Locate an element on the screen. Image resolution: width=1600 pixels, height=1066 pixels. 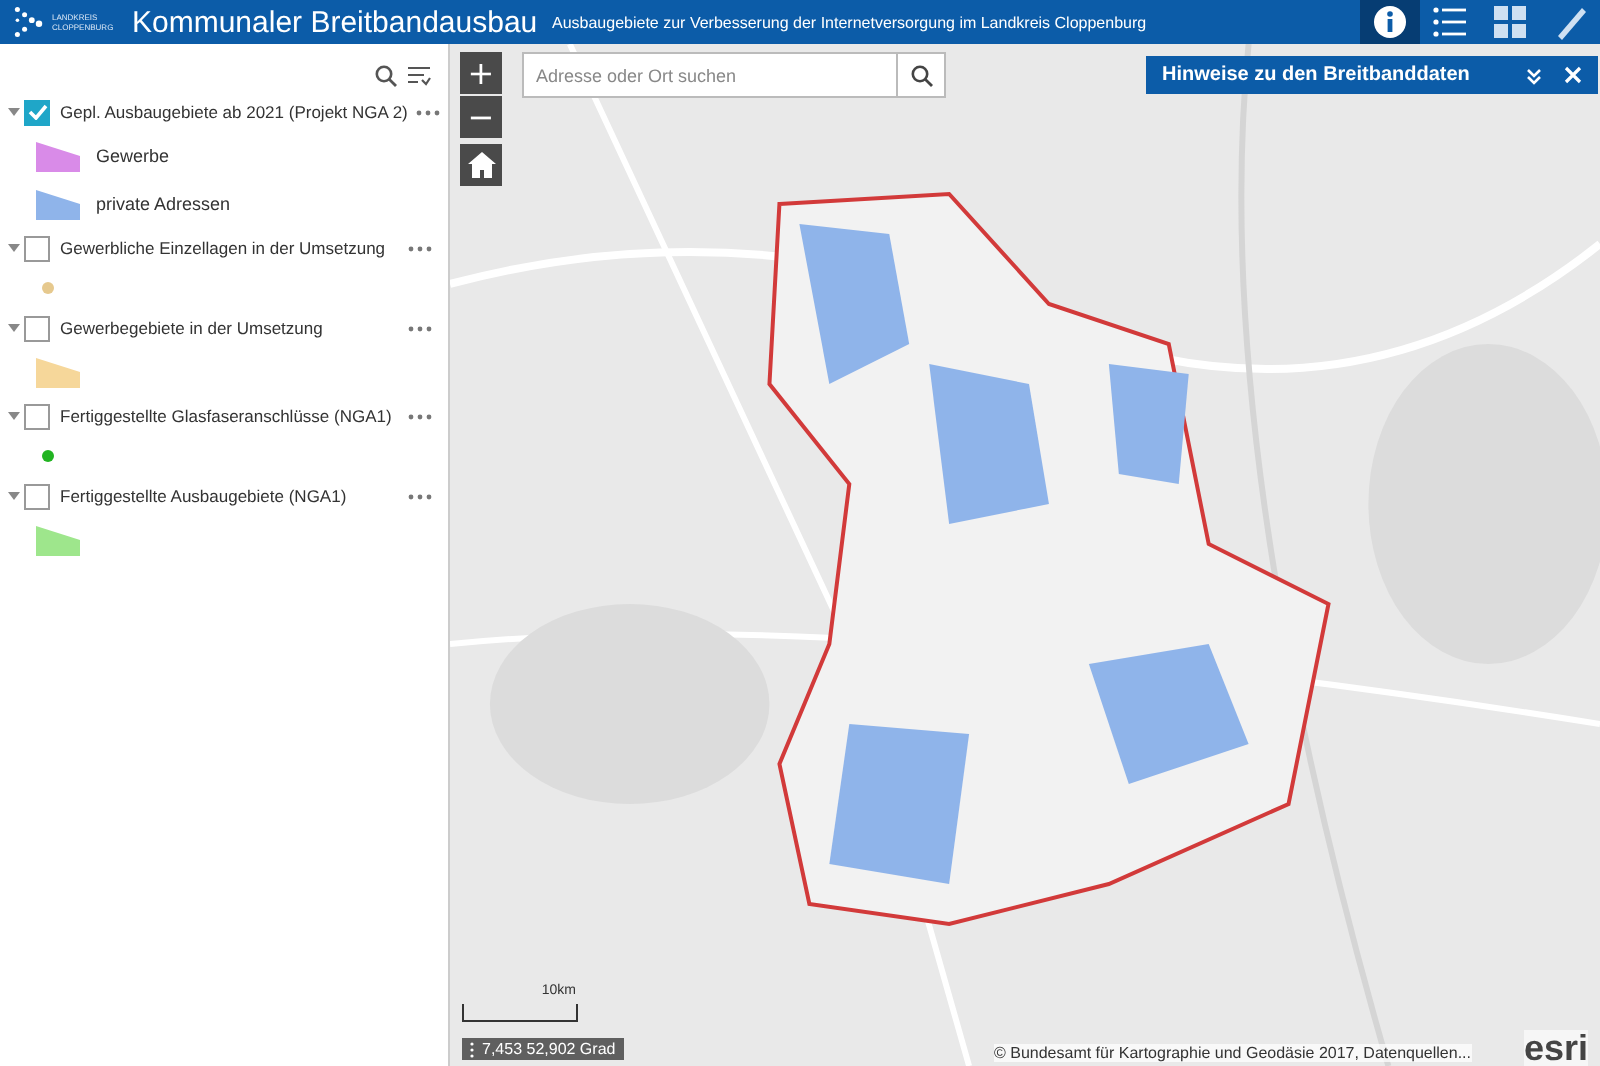
layer-title: Gepl. Ausbaugebiete ab 2021 (Projekt NGA 2) is located at coordinates (234, 112).